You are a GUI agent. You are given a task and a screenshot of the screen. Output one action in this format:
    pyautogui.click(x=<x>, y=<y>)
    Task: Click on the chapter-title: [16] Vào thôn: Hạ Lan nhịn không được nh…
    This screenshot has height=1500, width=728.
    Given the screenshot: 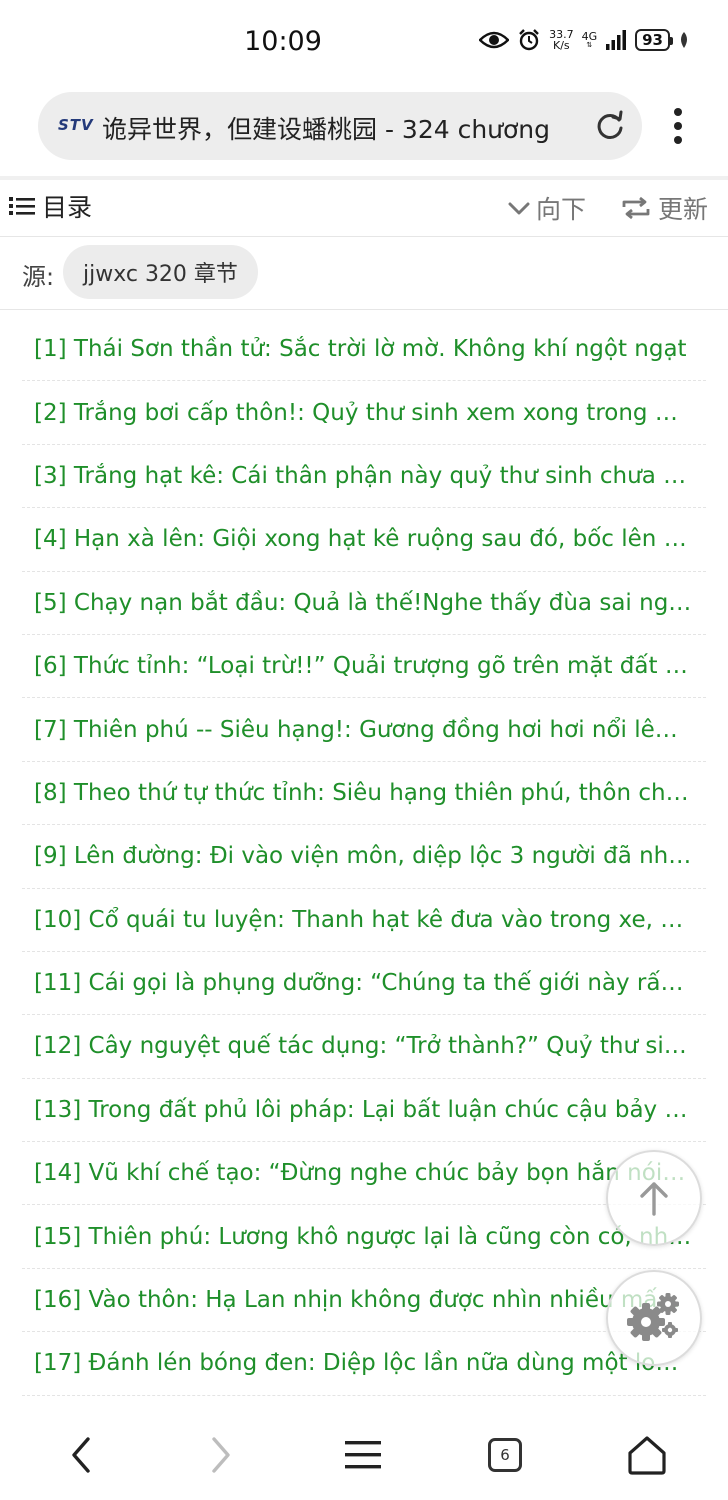 What is the action you would take?
    pyautogui.click(x=363, y=1300)
    